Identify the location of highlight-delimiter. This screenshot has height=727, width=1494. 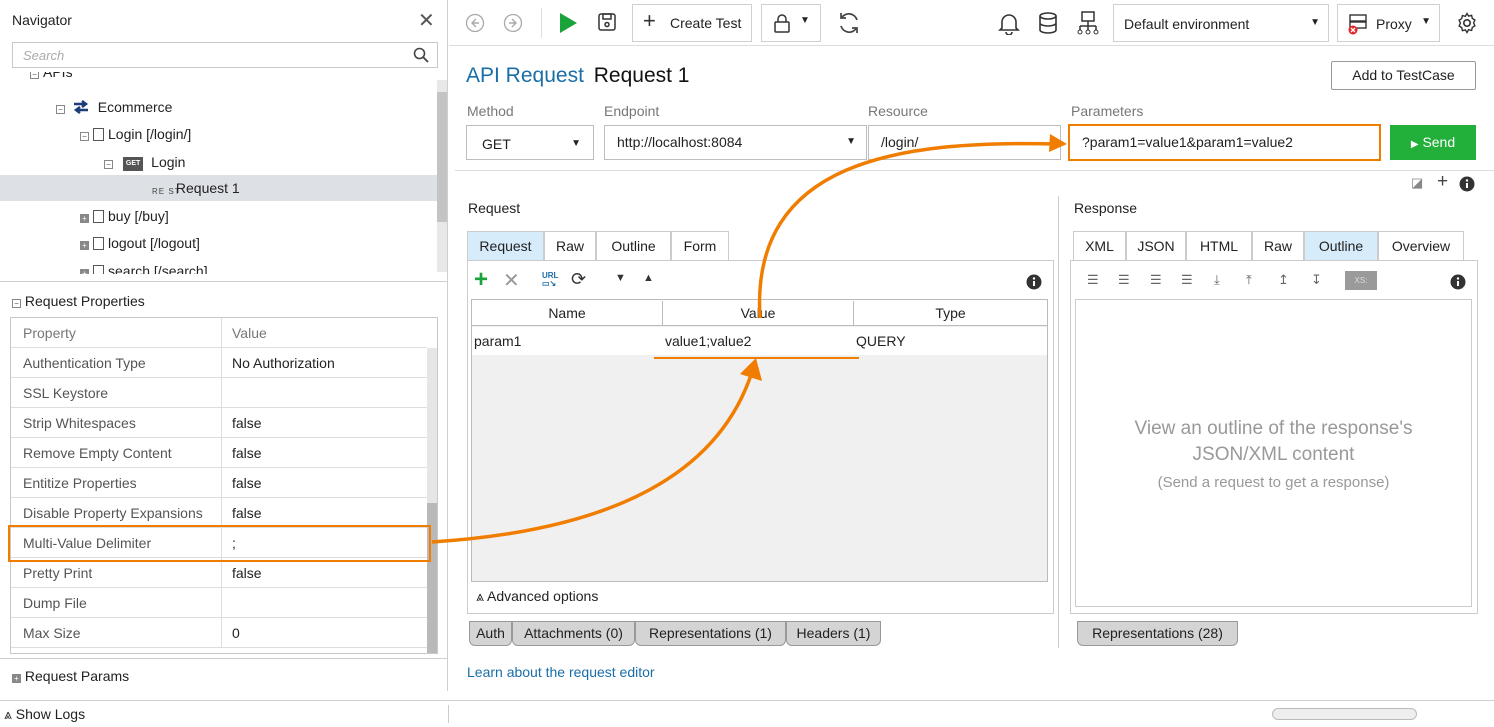
(219, 543).